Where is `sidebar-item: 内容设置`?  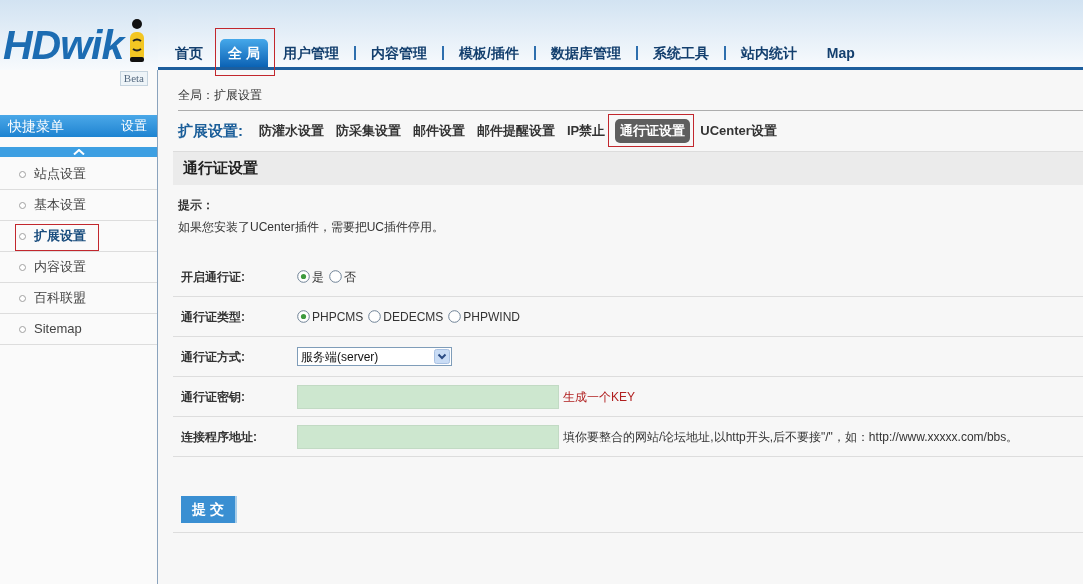
sidebar-item: 内容设置 is located at coordinates (52, 267).